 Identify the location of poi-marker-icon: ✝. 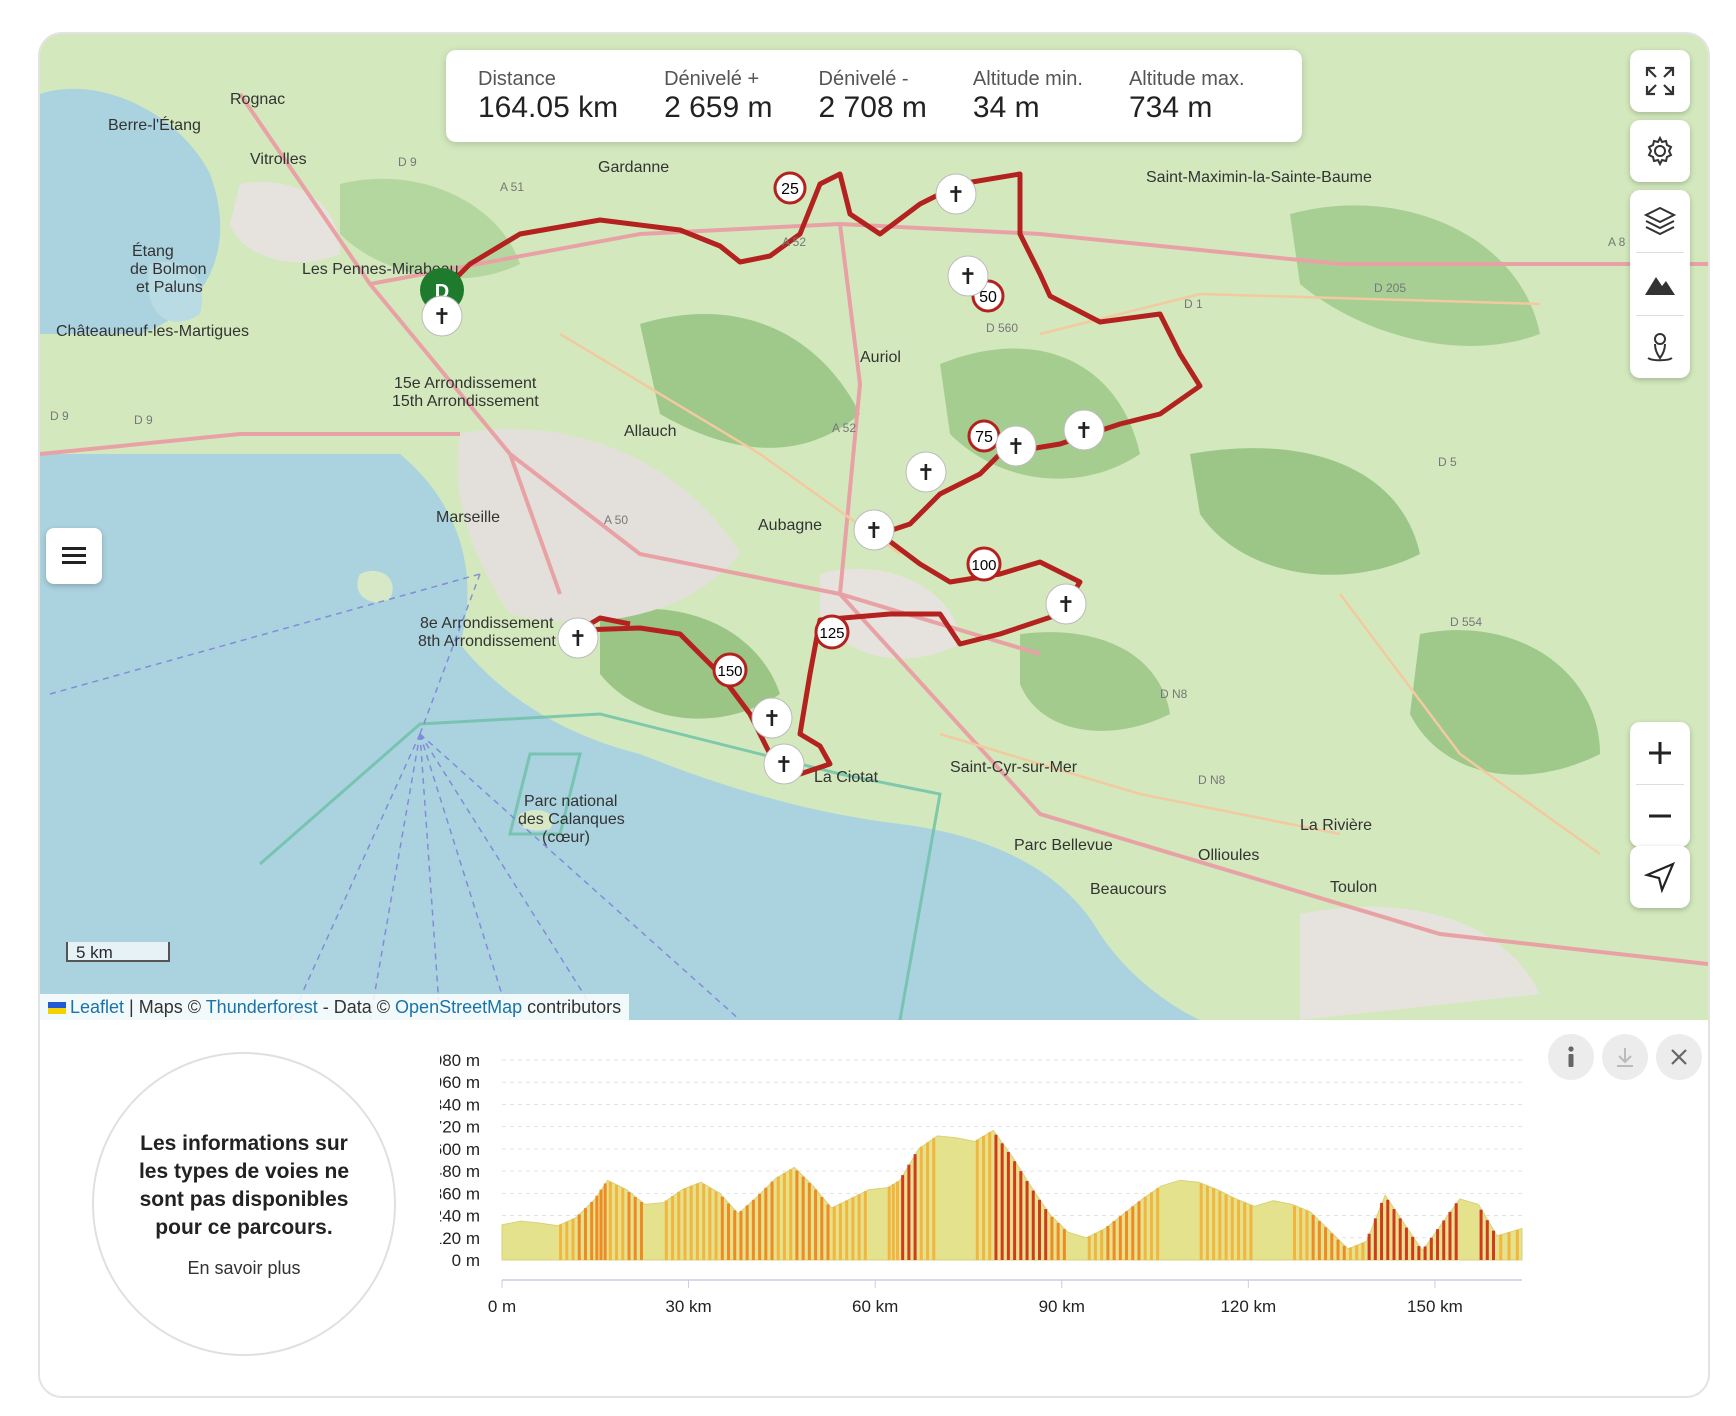
(874, 530).